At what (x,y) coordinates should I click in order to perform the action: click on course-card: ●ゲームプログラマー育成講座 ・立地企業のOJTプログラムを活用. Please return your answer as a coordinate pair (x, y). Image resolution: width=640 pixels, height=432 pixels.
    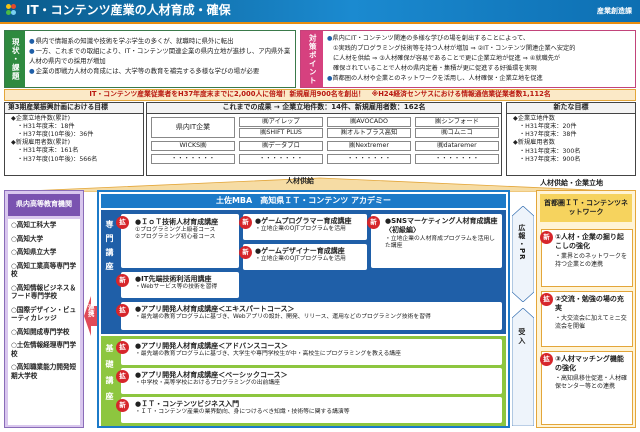
    Looking at the image, I should click on (305, 227).